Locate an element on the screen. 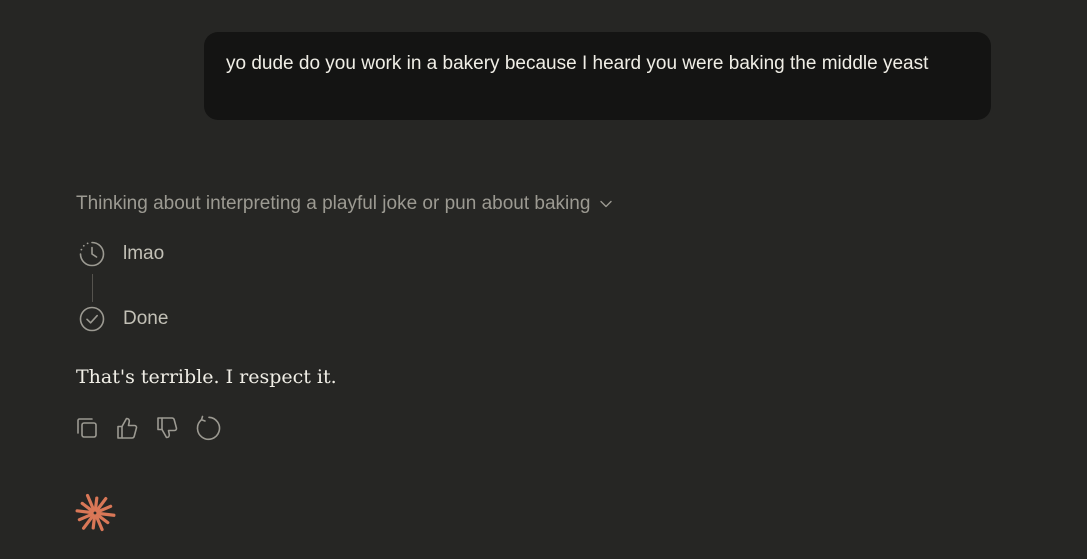 Image resolution: width=1087 pixels, height=559 pixels. check-circle-icon is located at coordinates (92, 319).